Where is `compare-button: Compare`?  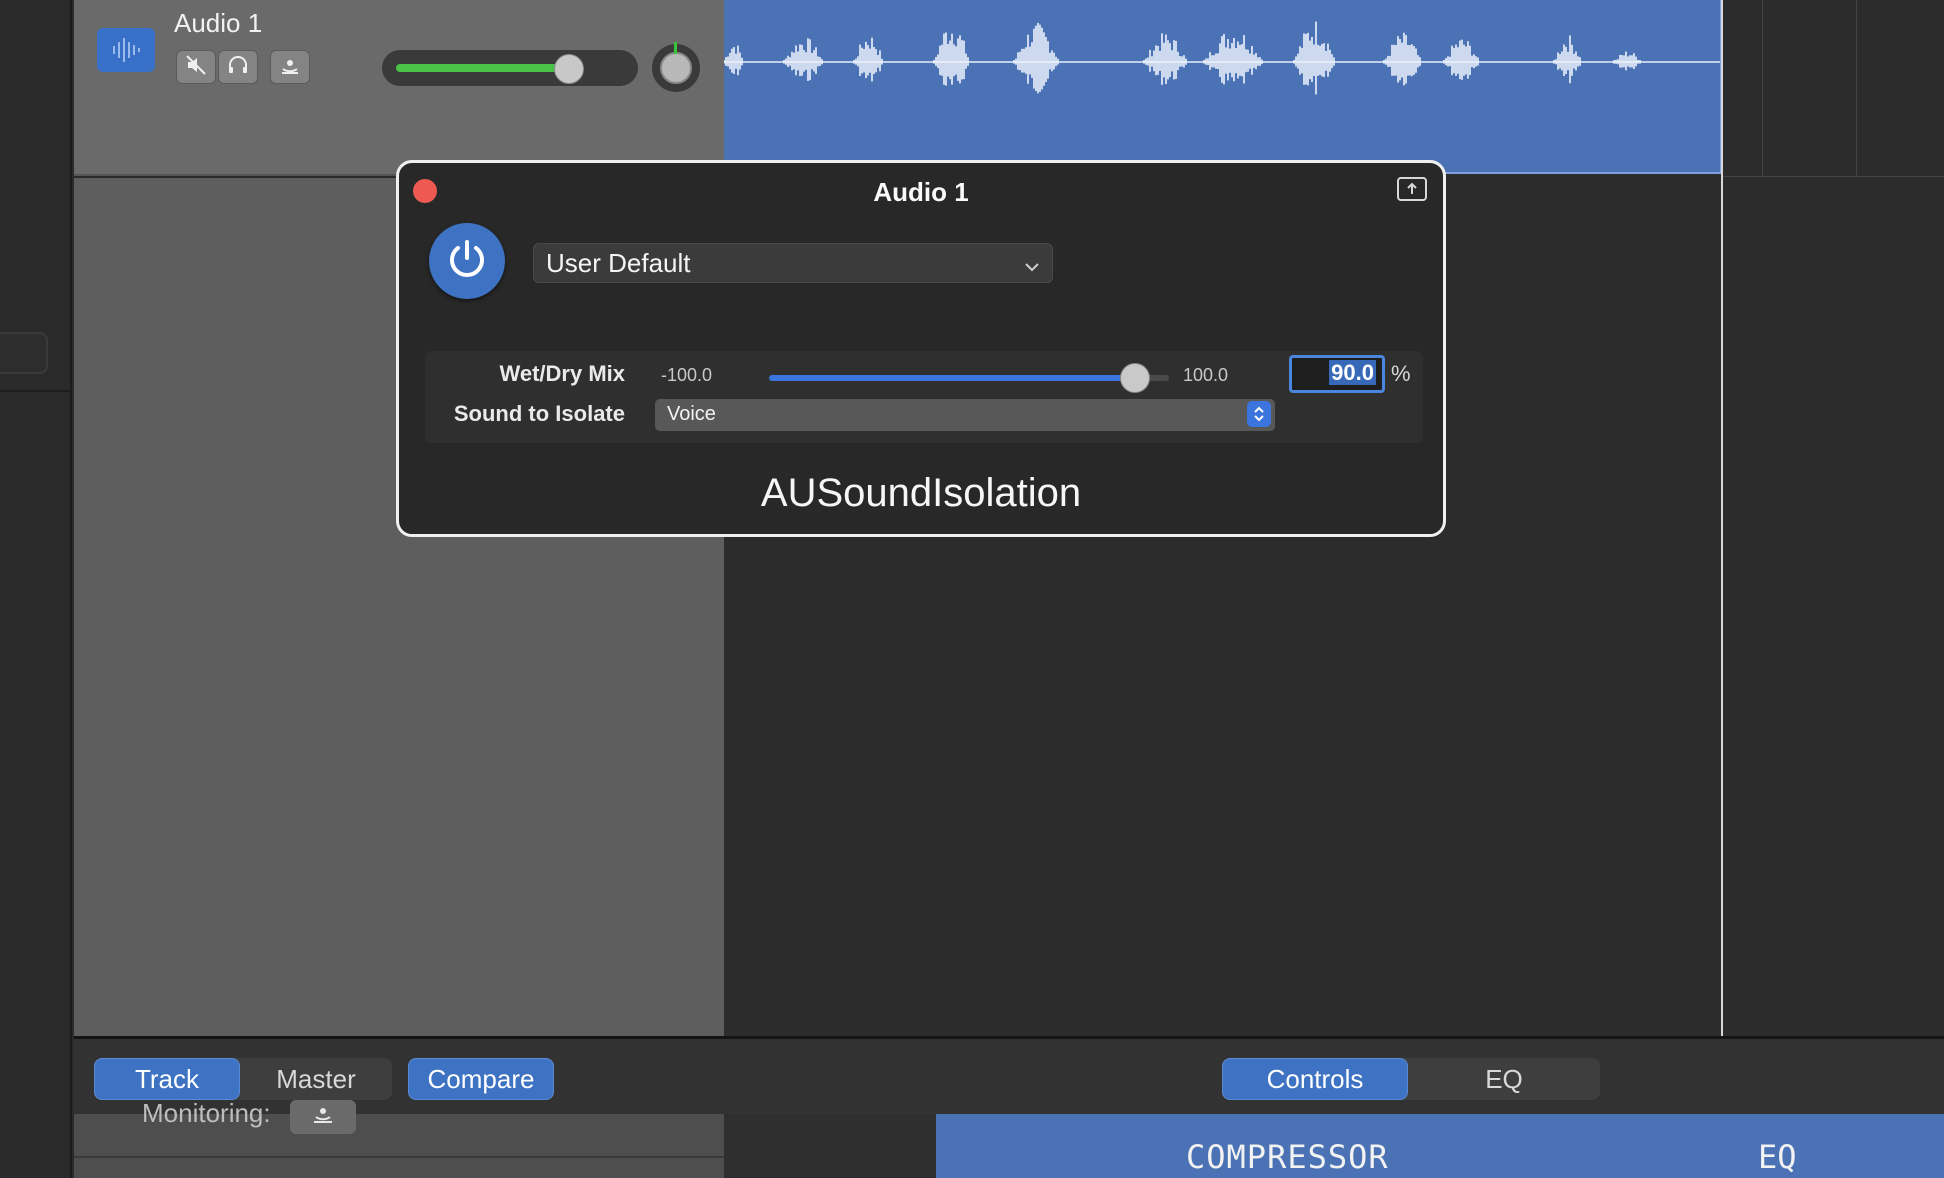
compare-button: Compare is located at coordinates (481, 1079).